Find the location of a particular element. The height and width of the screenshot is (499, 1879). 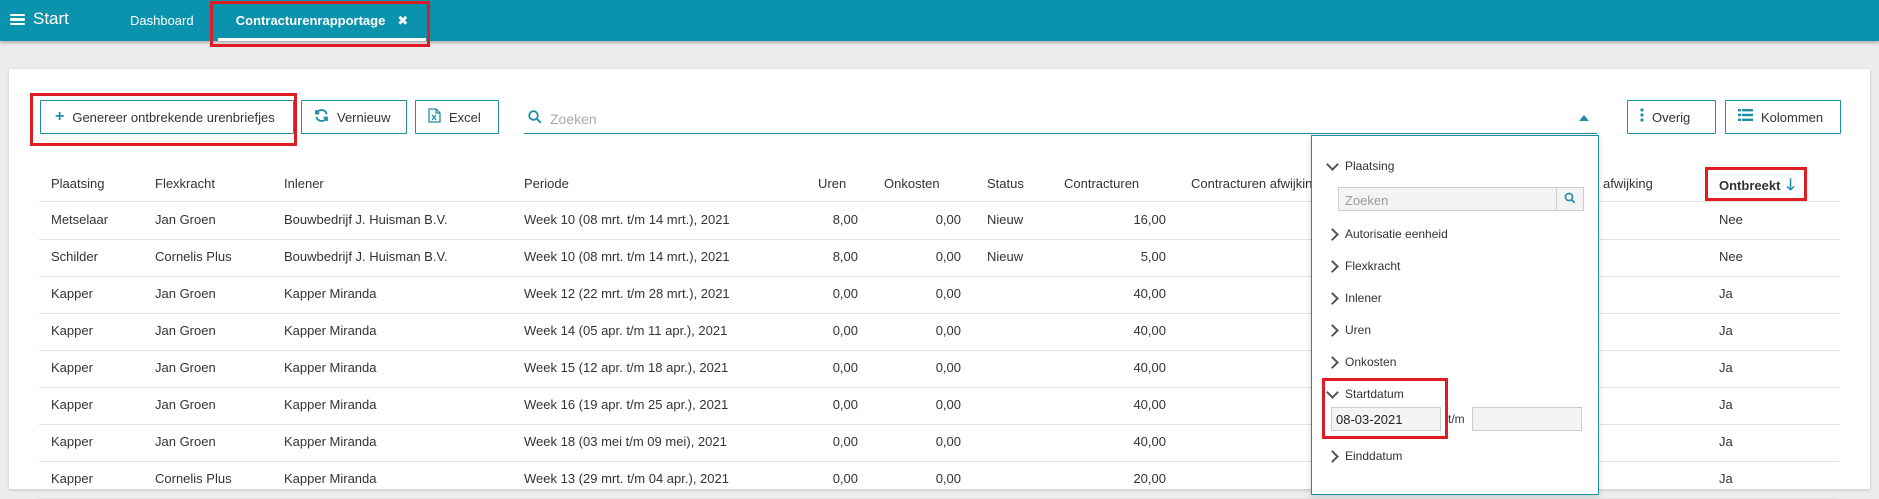

filter-item-label: Autorisatie eenheid is located at coordinates (1396, 234).